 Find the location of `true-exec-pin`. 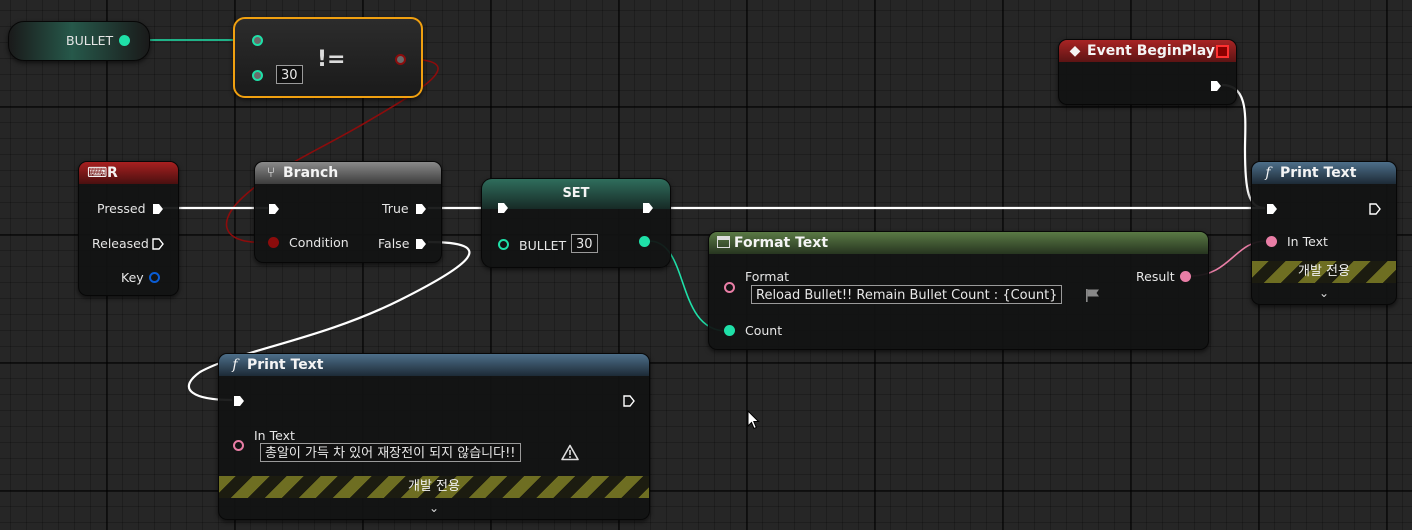

true-exec-pin is located at coordinates (421, 209).